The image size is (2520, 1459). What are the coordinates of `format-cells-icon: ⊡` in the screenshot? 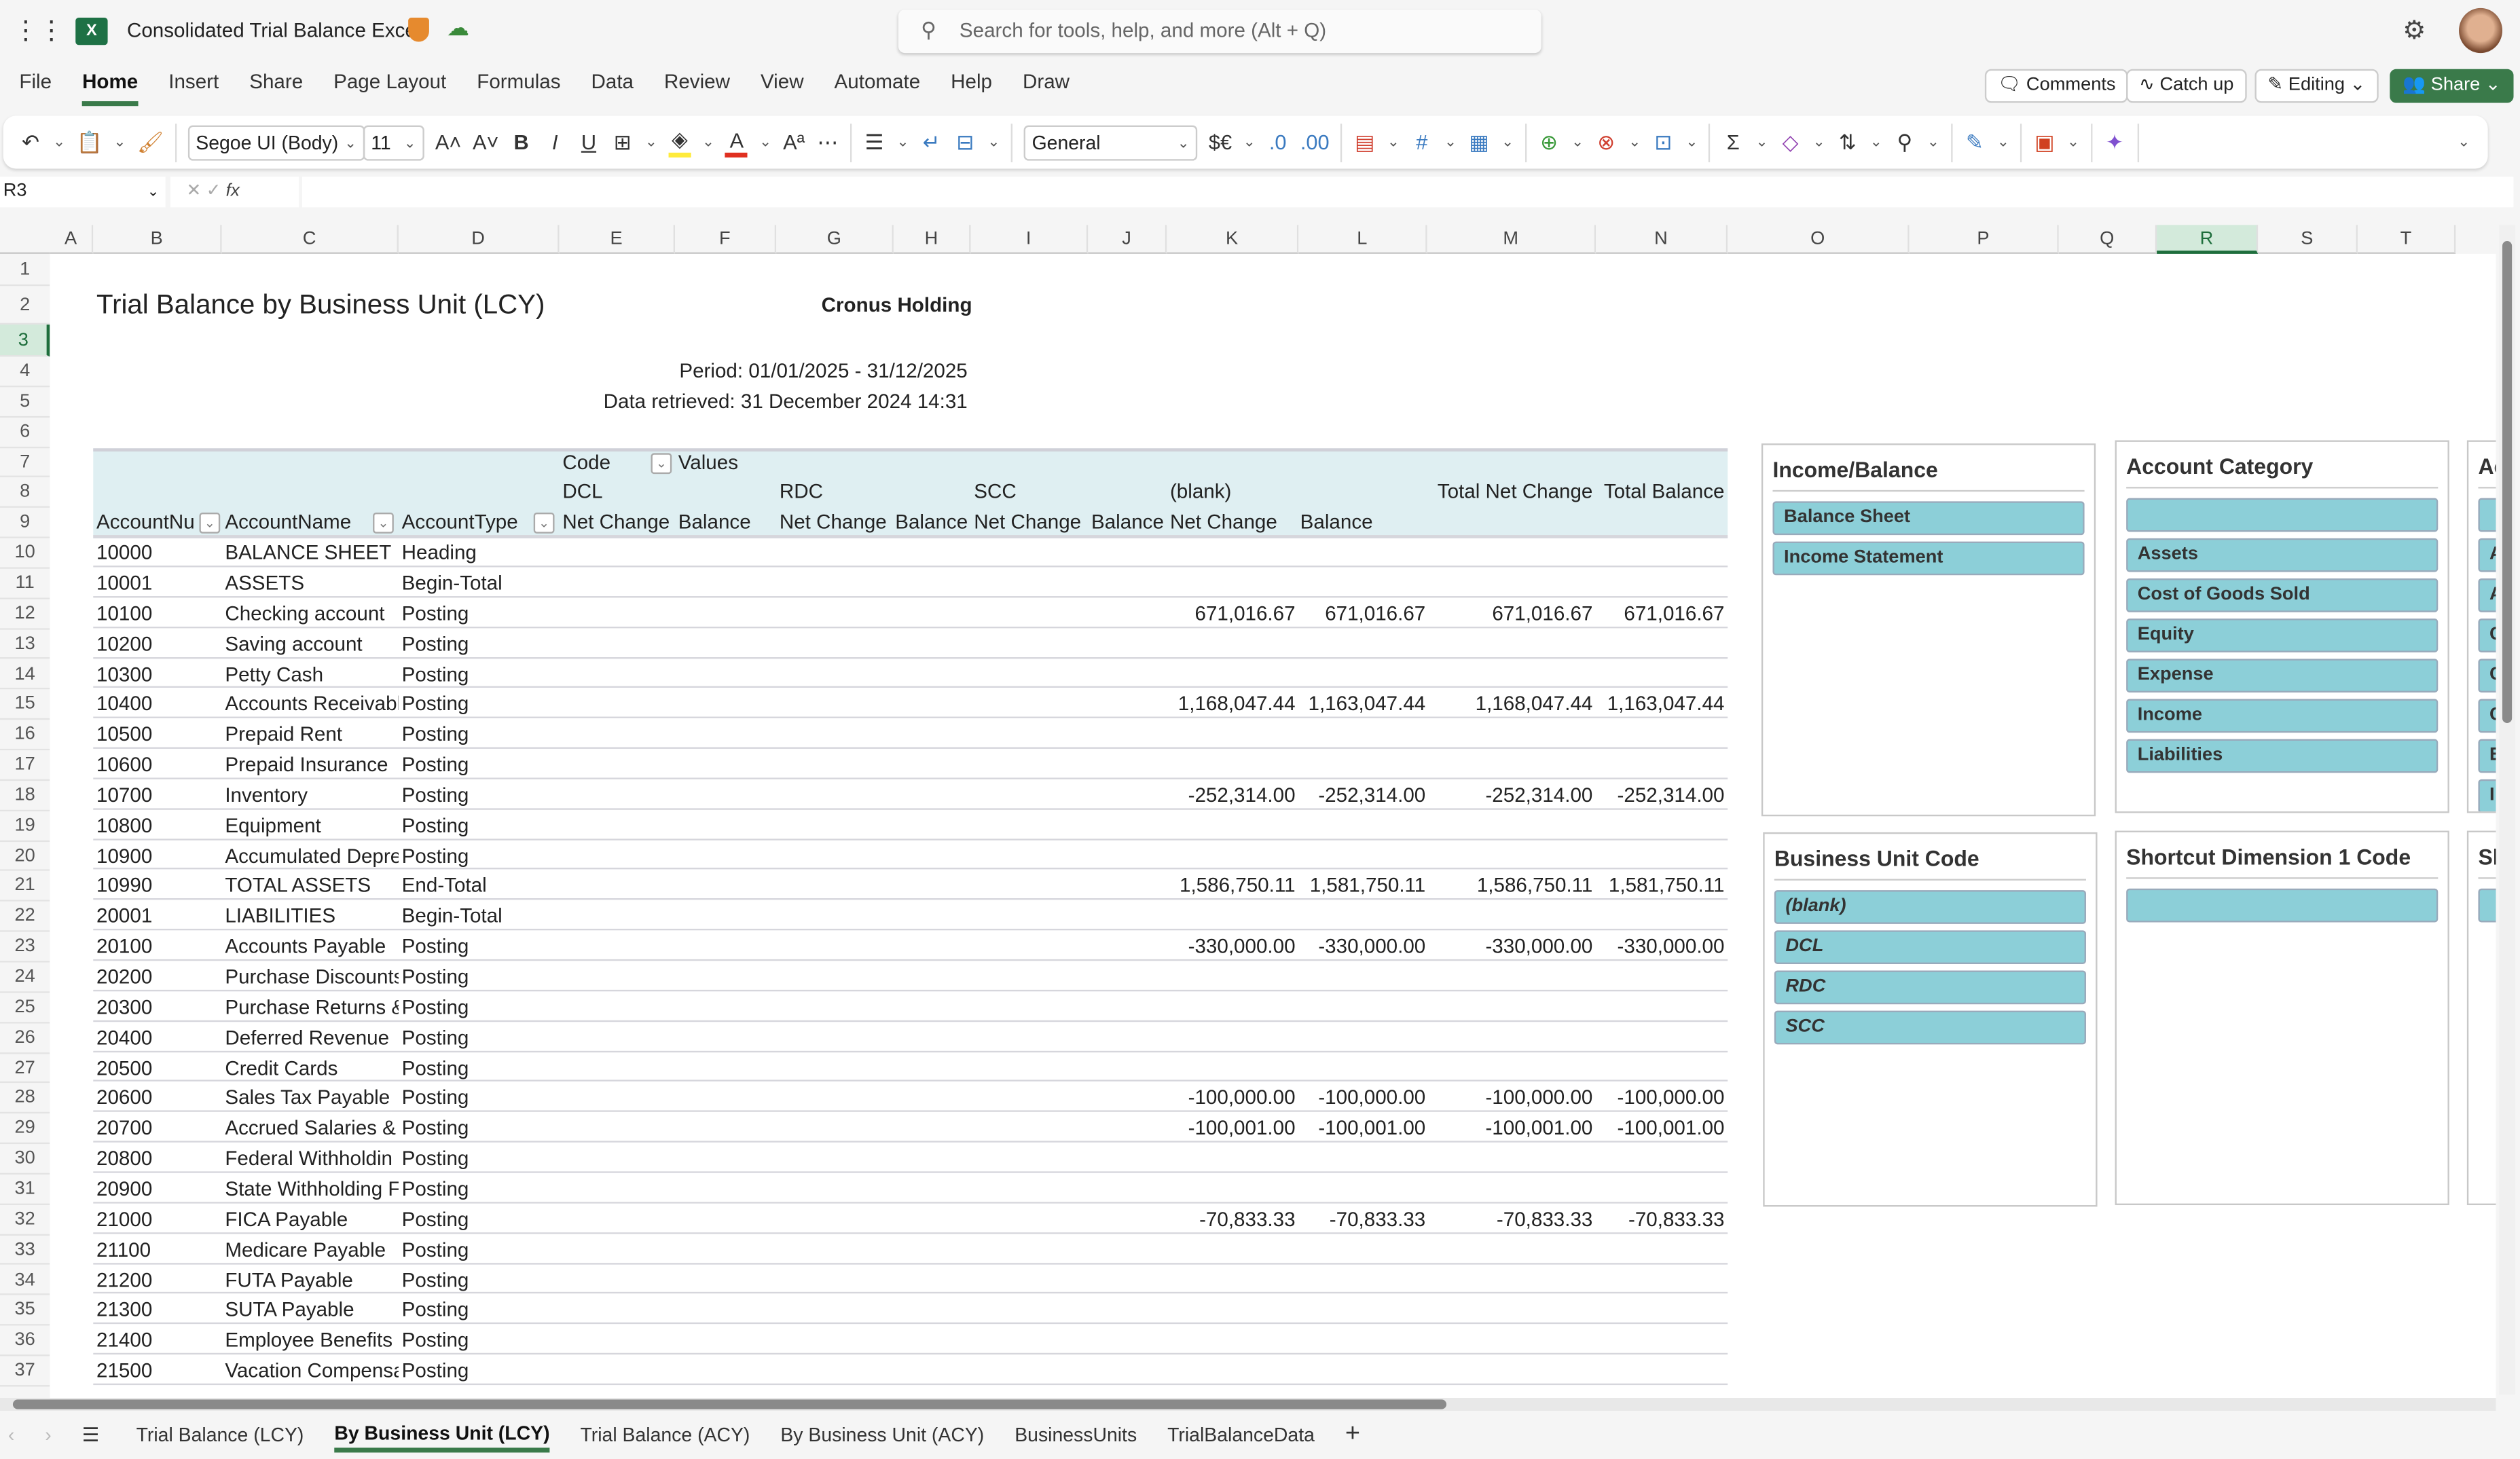 It's located at (1664, 142).